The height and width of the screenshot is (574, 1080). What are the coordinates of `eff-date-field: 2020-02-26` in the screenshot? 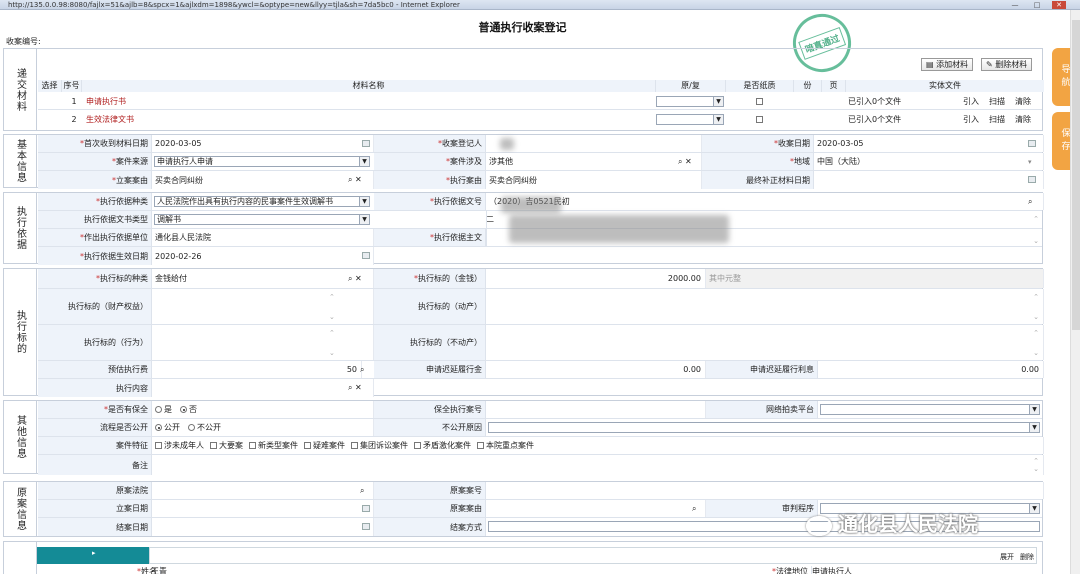 It's located at (263, 256).